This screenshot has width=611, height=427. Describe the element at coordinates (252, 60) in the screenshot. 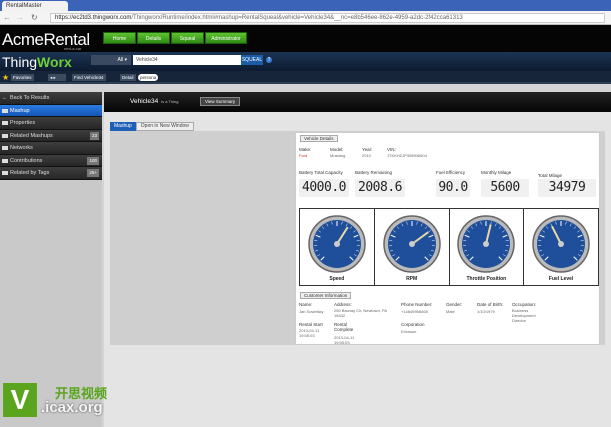

I see `squeal-button: SQUEAL` at that location.